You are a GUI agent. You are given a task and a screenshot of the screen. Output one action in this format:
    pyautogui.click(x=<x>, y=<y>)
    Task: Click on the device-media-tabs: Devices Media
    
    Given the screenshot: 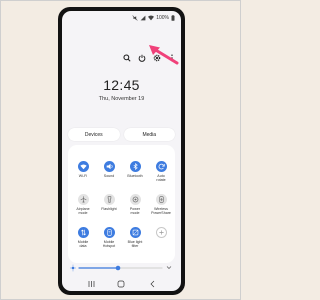 What is the action you would take?
    pyautogui.click(x=121, y=134)
    